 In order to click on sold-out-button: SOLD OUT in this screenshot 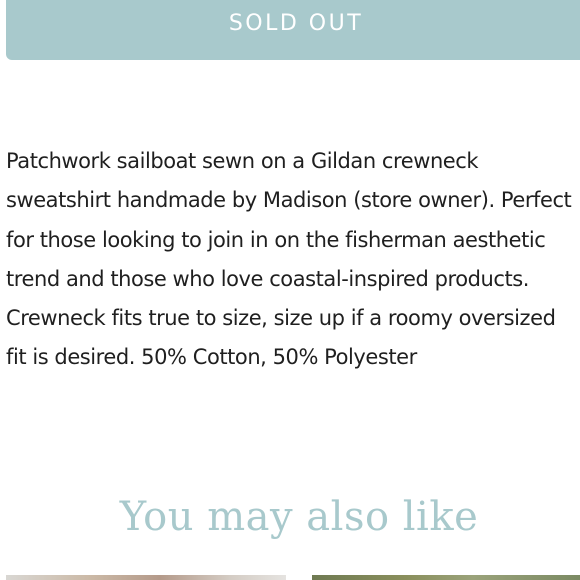, I will do `click(293, 30)`.